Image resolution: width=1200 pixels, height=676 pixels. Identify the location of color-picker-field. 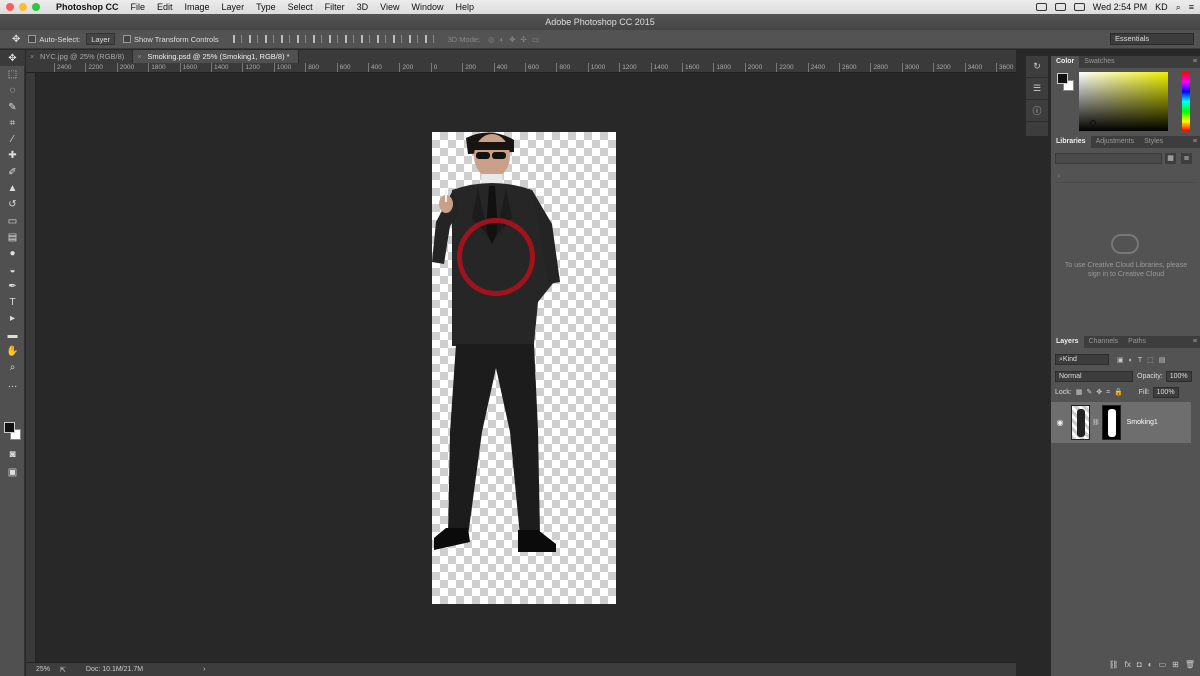
(1123, 101).